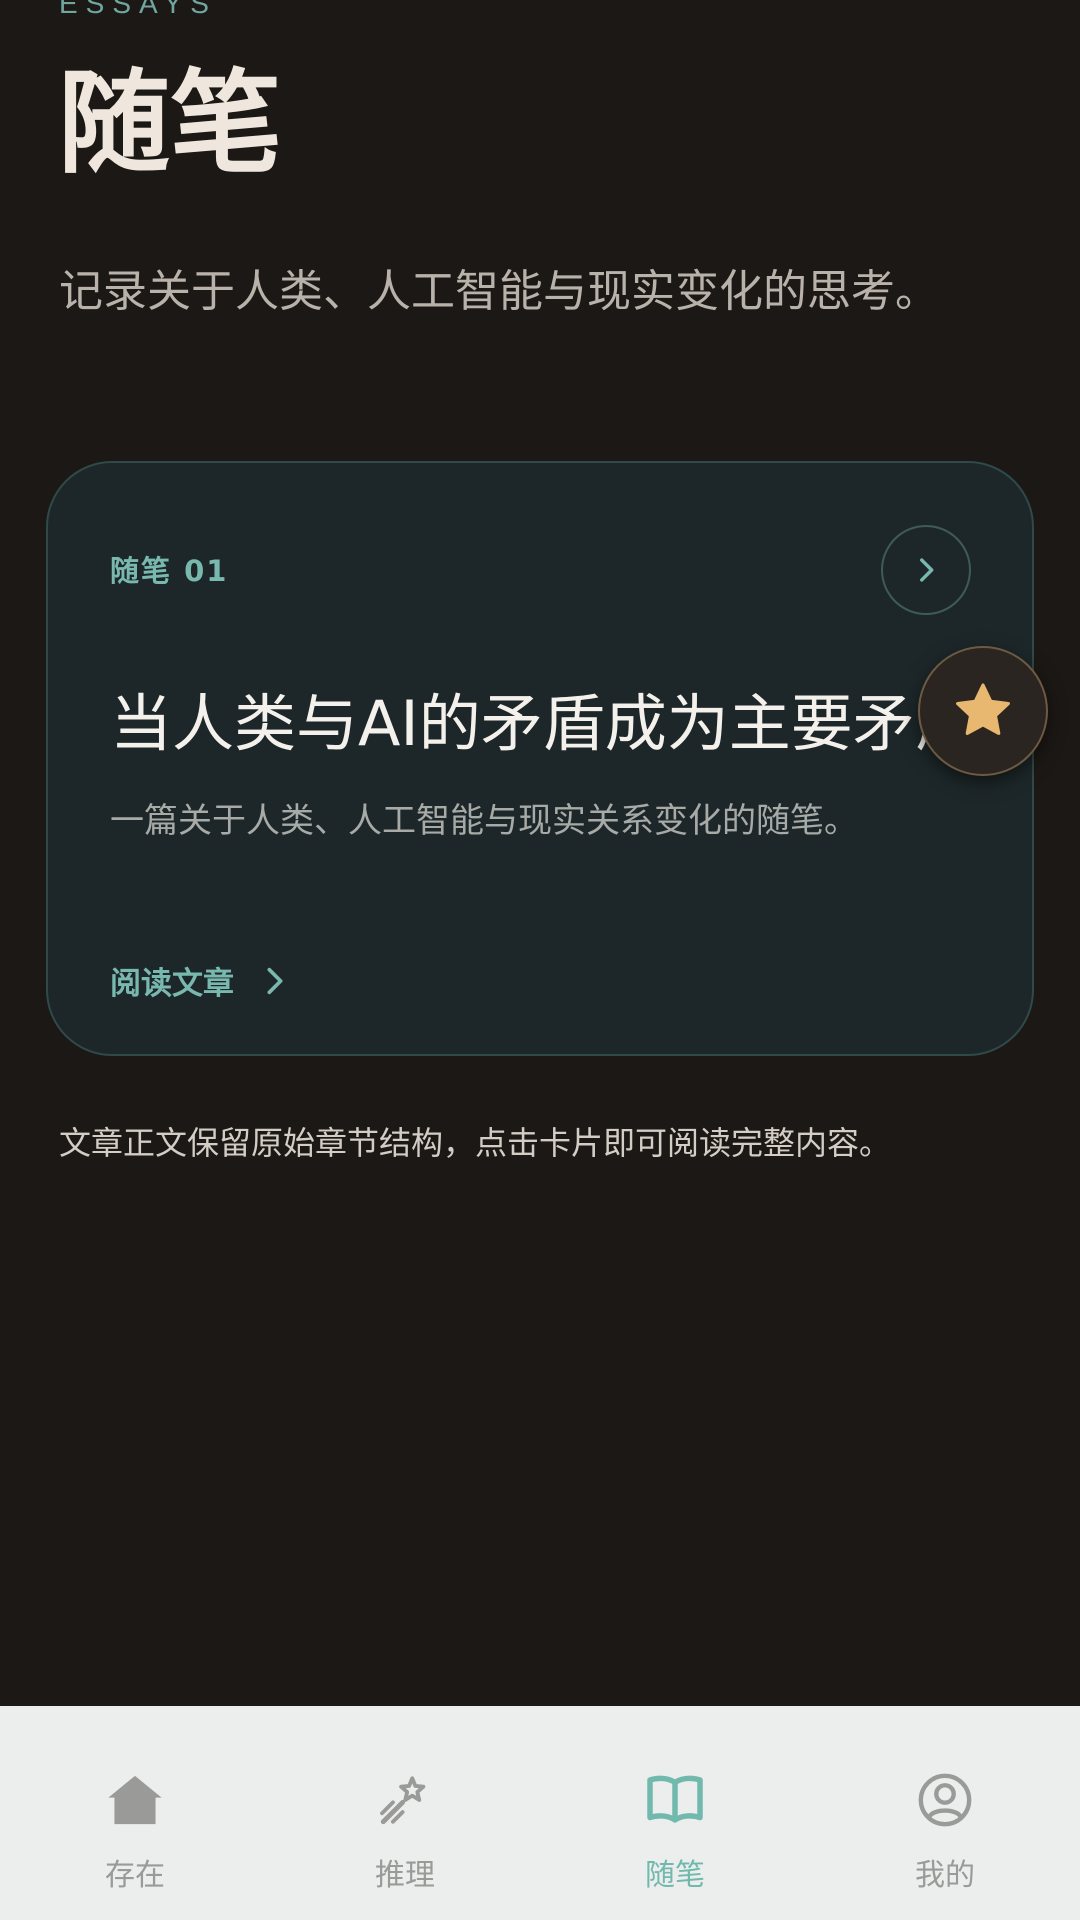 The width and height of the screenshot is (1080, 1920). I want to click on book-icon, so click(675, 1800).